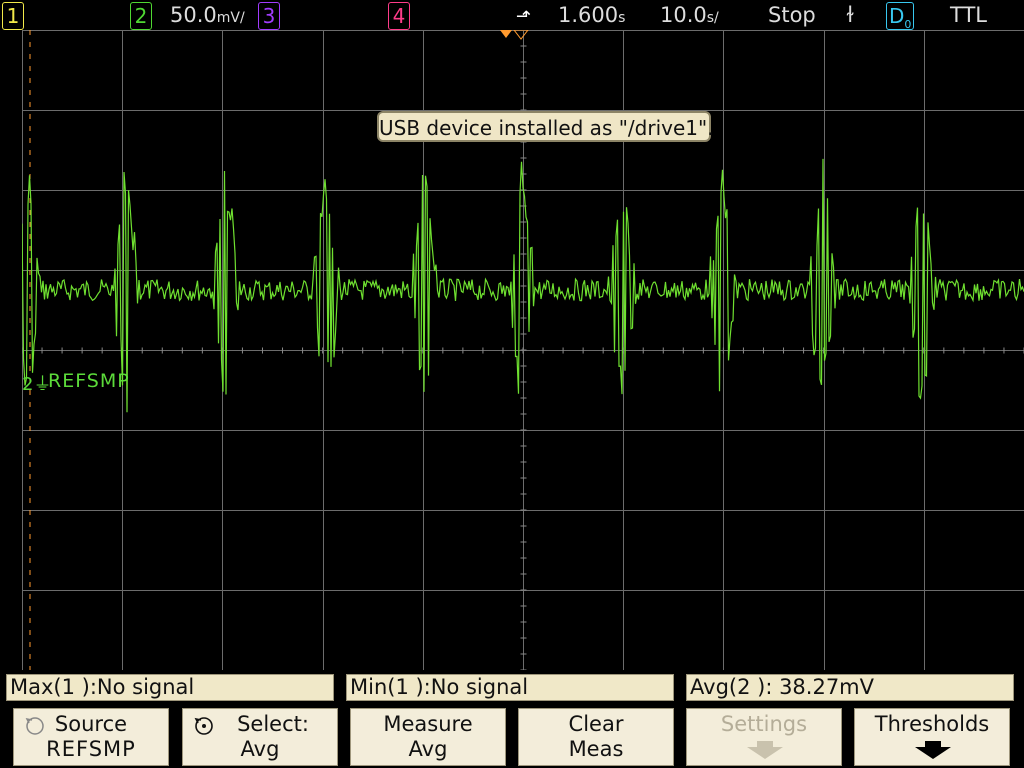 The height and width of the screenshot is (768, 1024). I want to click on channel-2-badge: 2, so click(141, 16).